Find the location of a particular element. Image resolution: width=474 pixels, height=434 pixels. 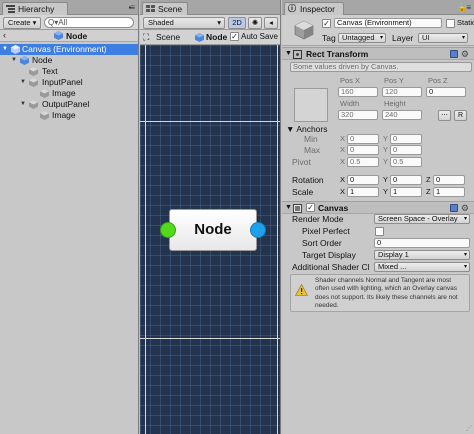

rotation-x-field: 0 is located at coordinates (363, 180).